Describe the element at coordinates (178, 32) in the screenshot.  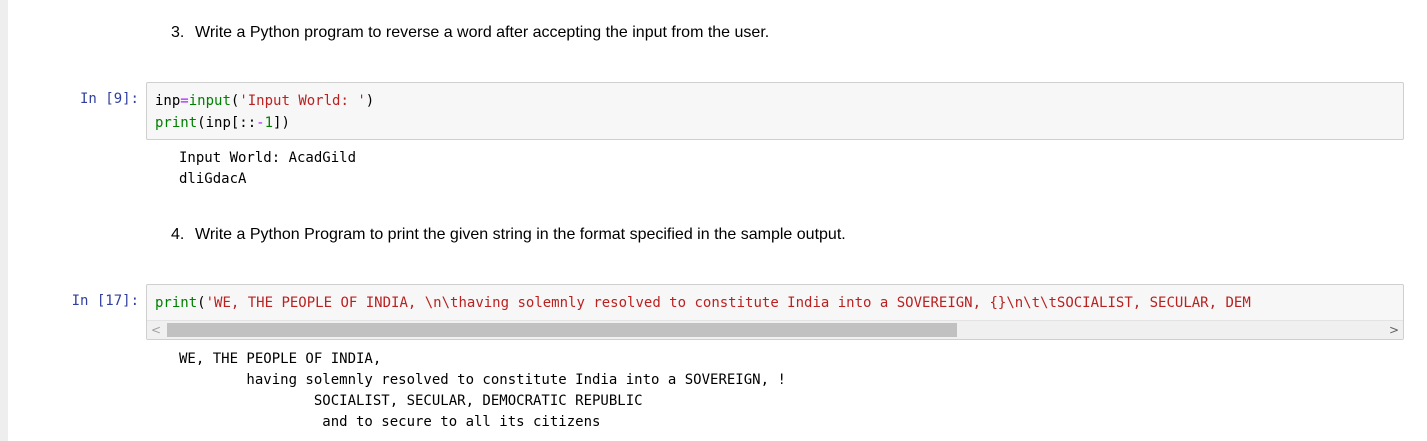
I see `question-number: 3.` at that location.